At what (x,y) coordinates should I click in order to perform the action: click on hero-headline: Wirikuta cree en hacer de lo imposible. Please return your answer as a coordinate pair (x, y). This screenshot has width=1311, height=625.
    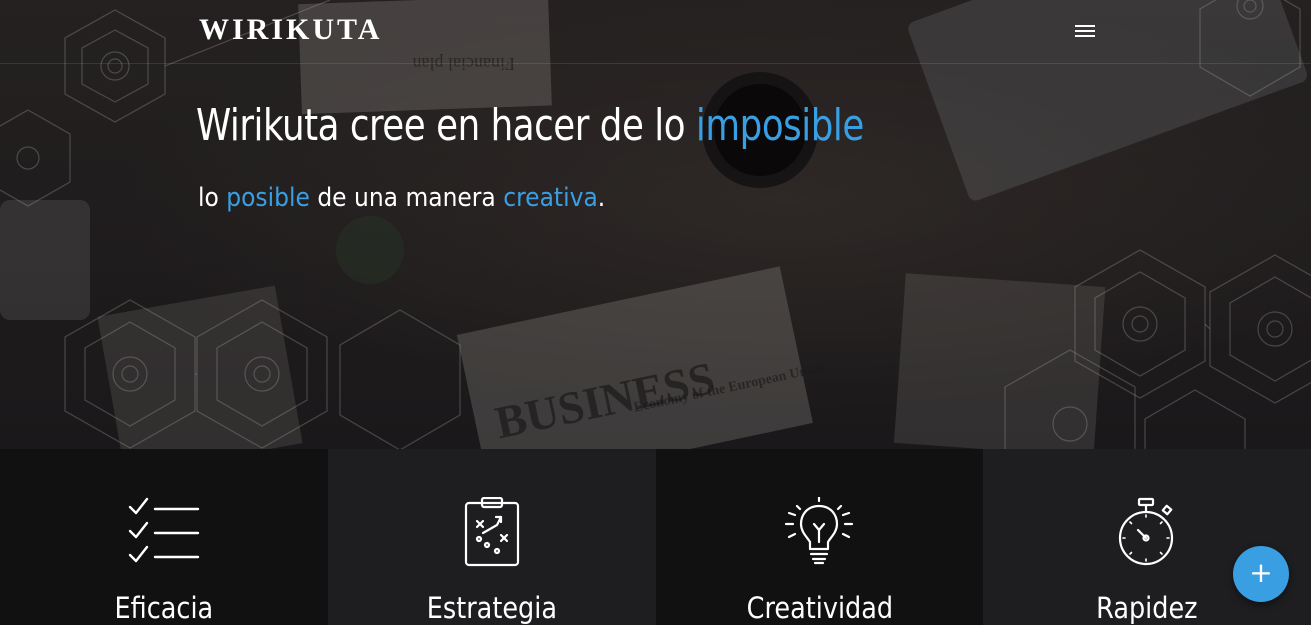
    Looking at the image, I should click on (646, 125).